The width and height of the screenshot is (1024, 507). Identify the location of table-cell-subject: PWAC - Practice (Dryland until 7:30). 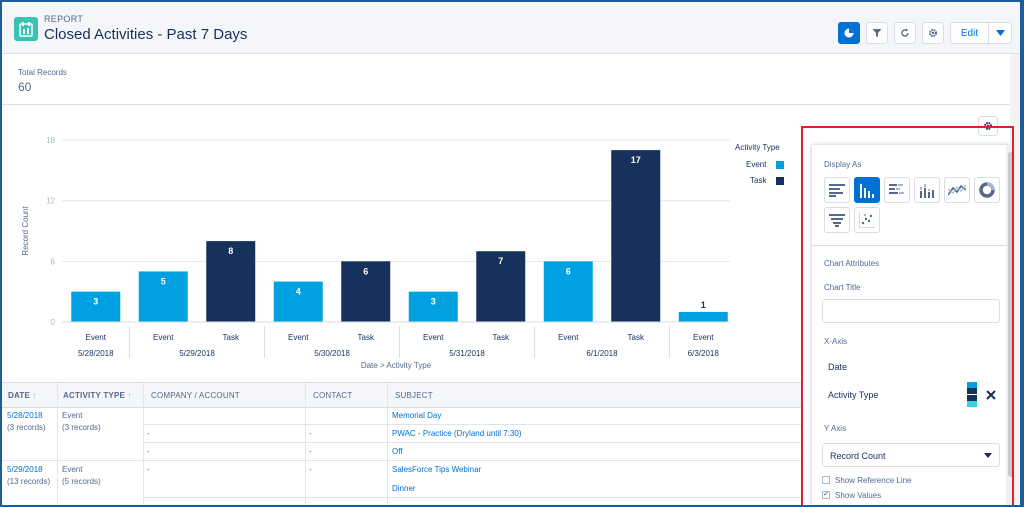
(457, 433).